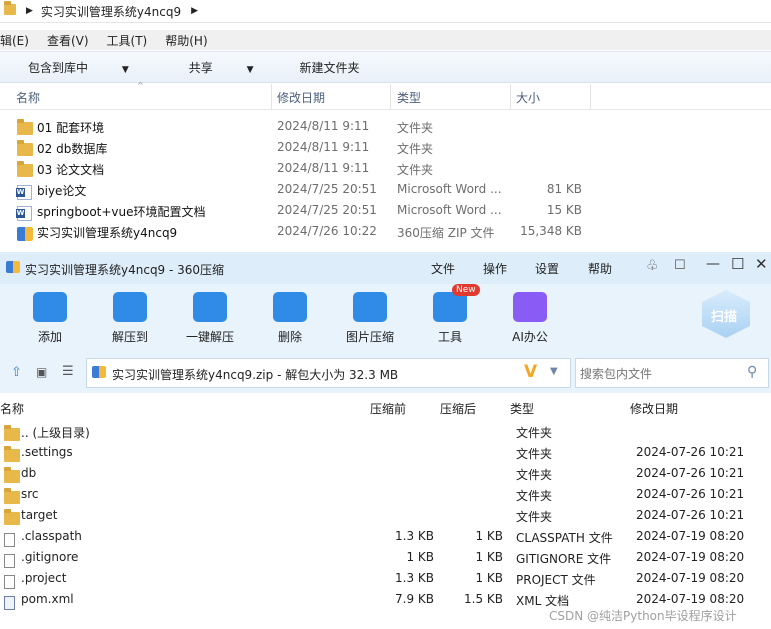 The height and width of the screenshot is (629, 771). What do you see at coordinates (554, 371) in the screenshot?
I see `dropdown-arrow-icon: ▼` at bounding box center [554, 371].